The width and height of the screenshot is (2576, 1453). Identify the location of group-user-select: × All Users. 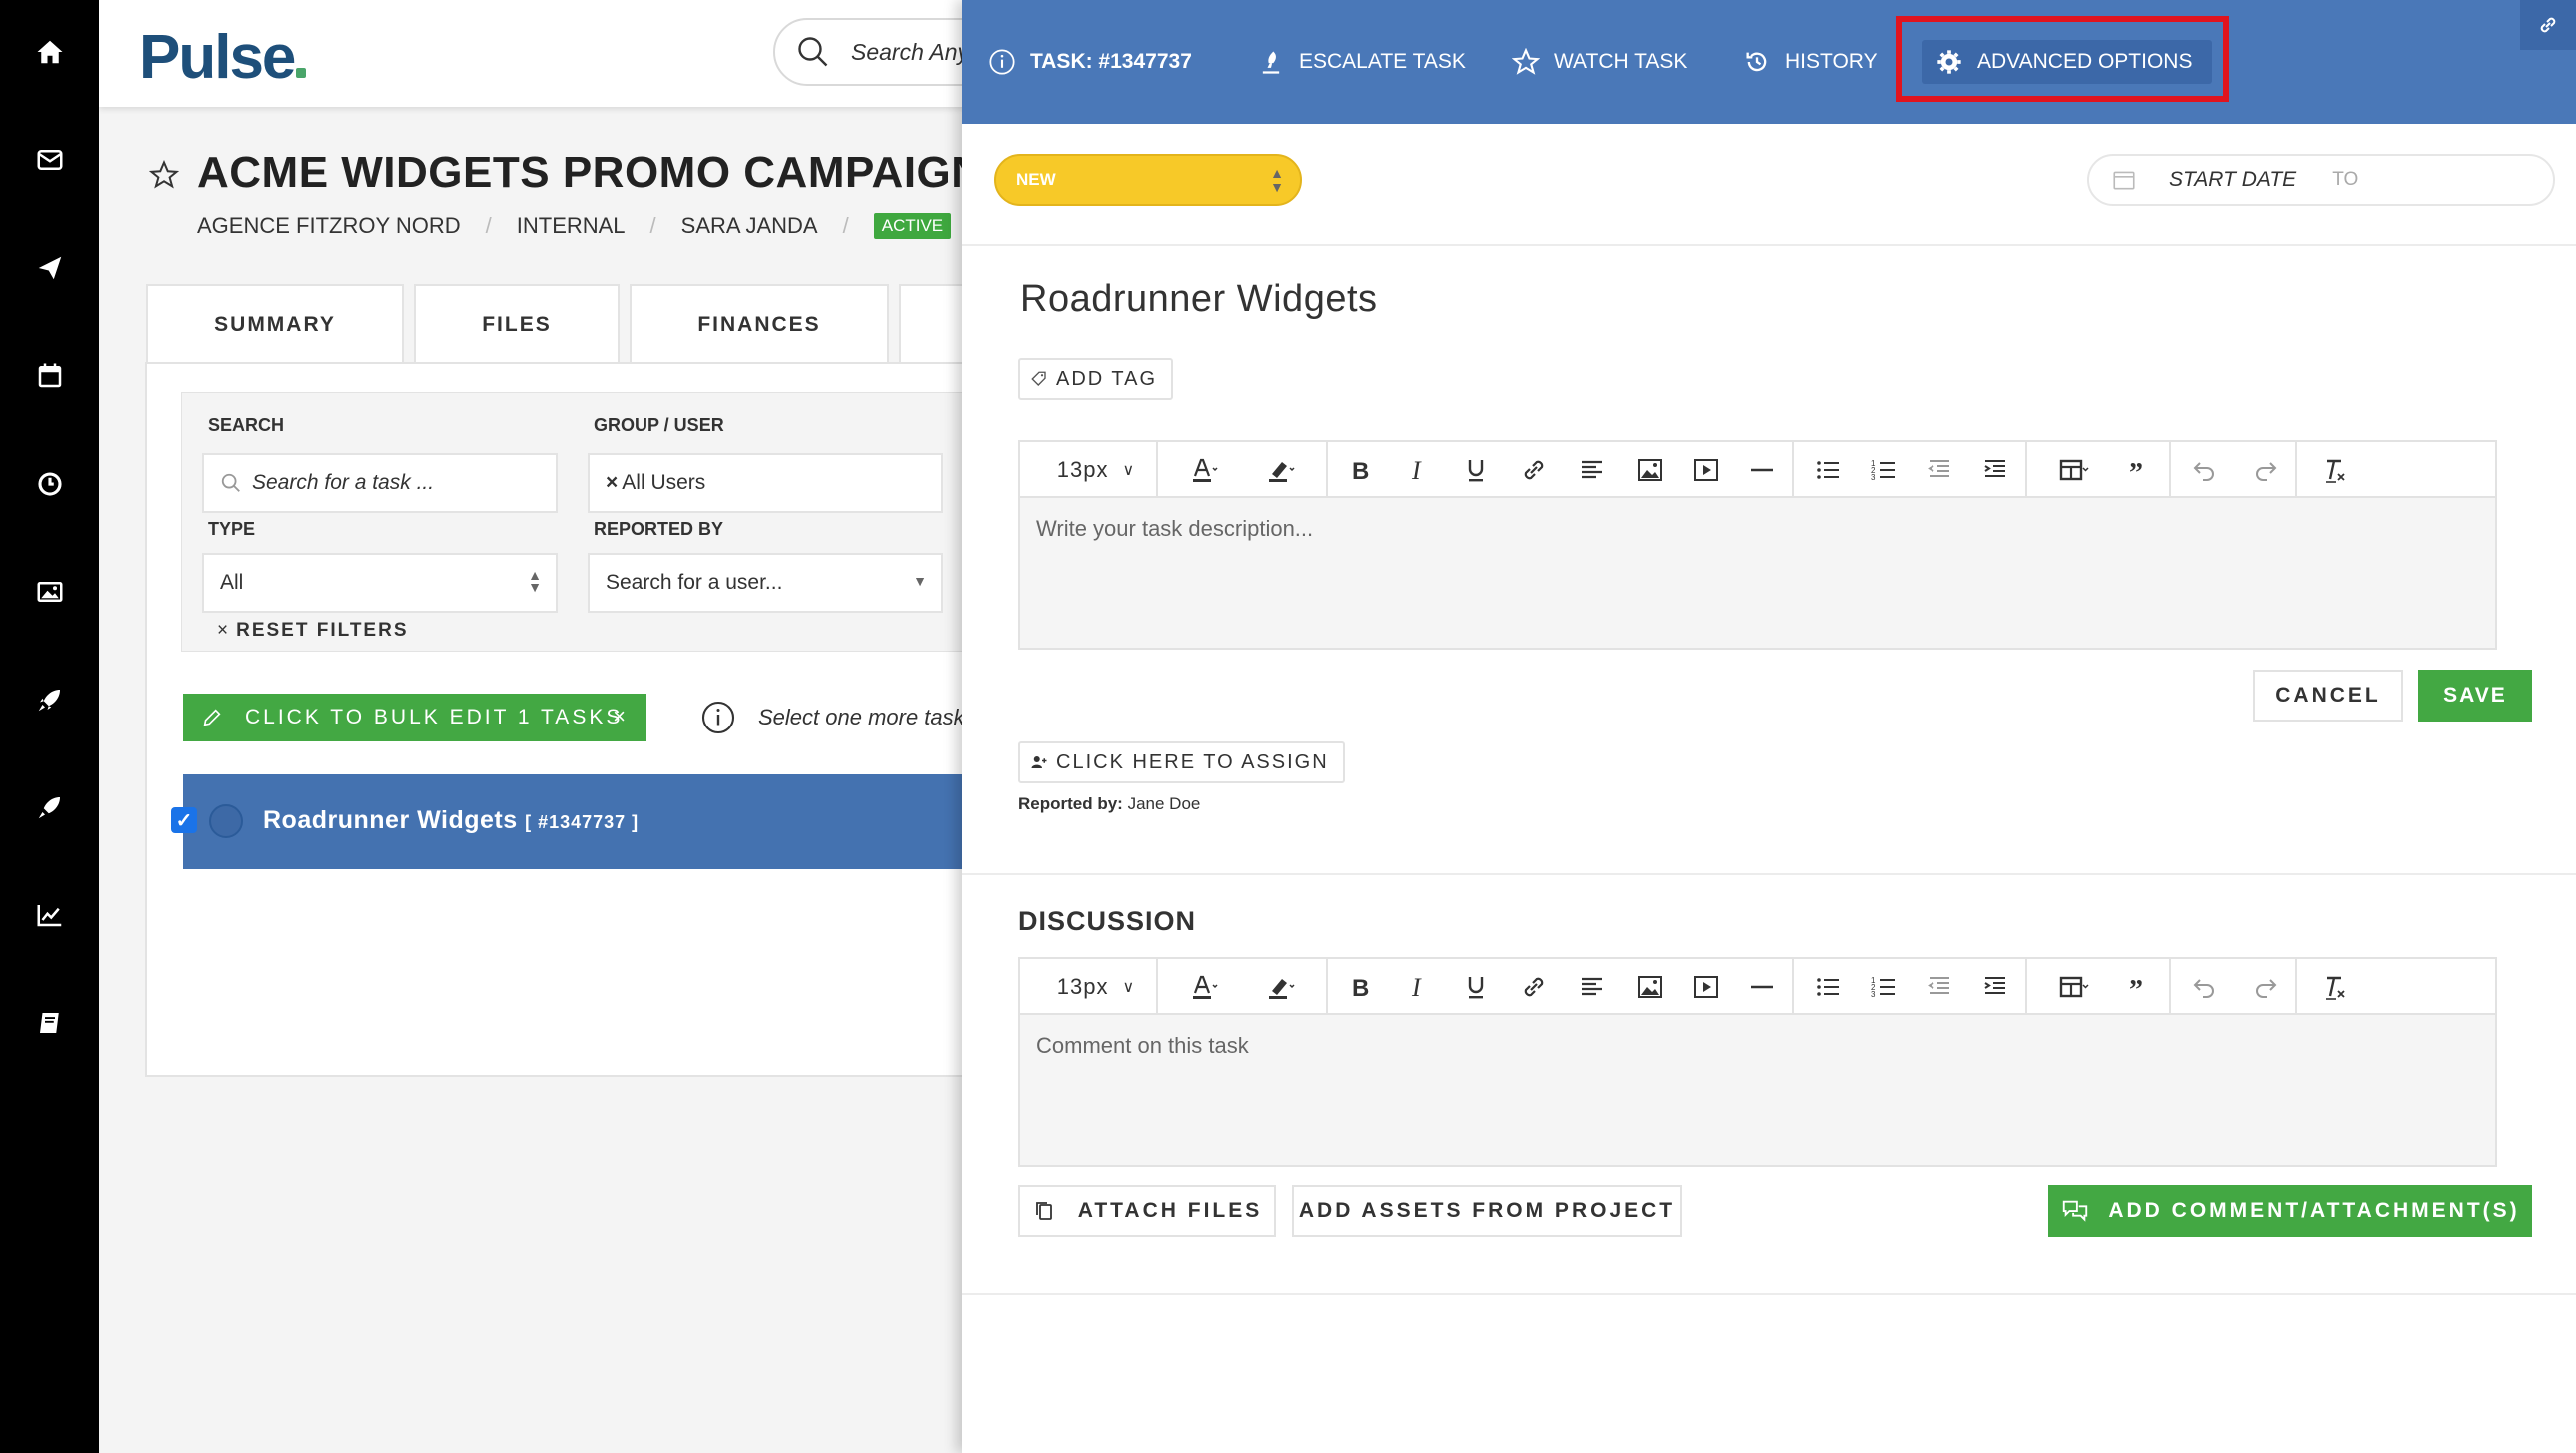
(765, 483).